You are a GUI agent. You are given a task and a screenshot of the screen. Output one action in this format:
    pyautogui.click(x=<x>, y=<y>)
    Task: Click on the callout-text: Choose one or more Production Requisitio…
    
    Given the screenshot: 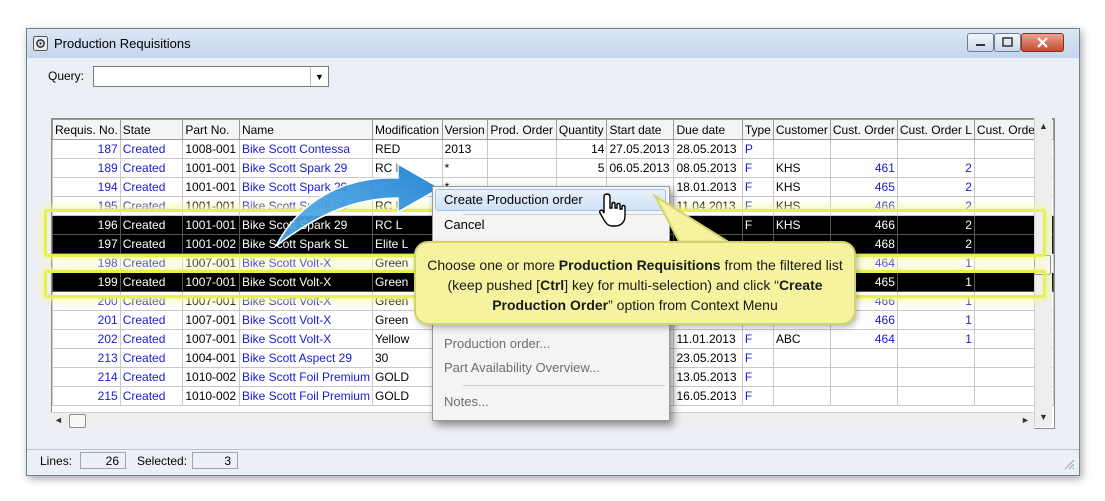 What is the action you would take?
    pyautogui.click(x=635, y=285)
    